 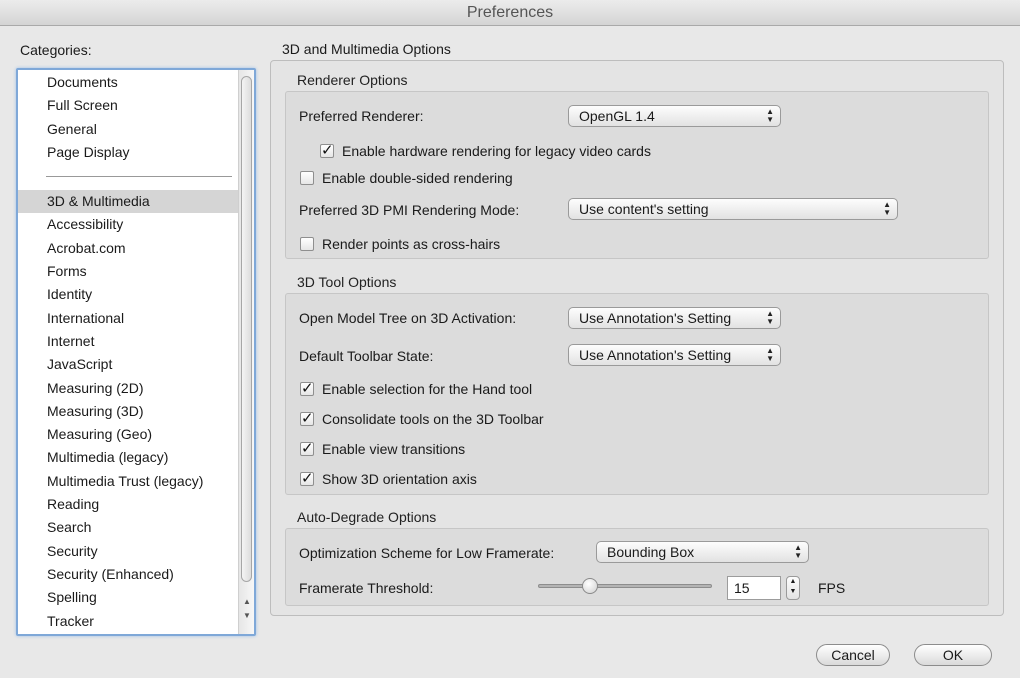 I want to click on framerate-threshold-label: Framerate Threshold:, so click(x=366, y=588).